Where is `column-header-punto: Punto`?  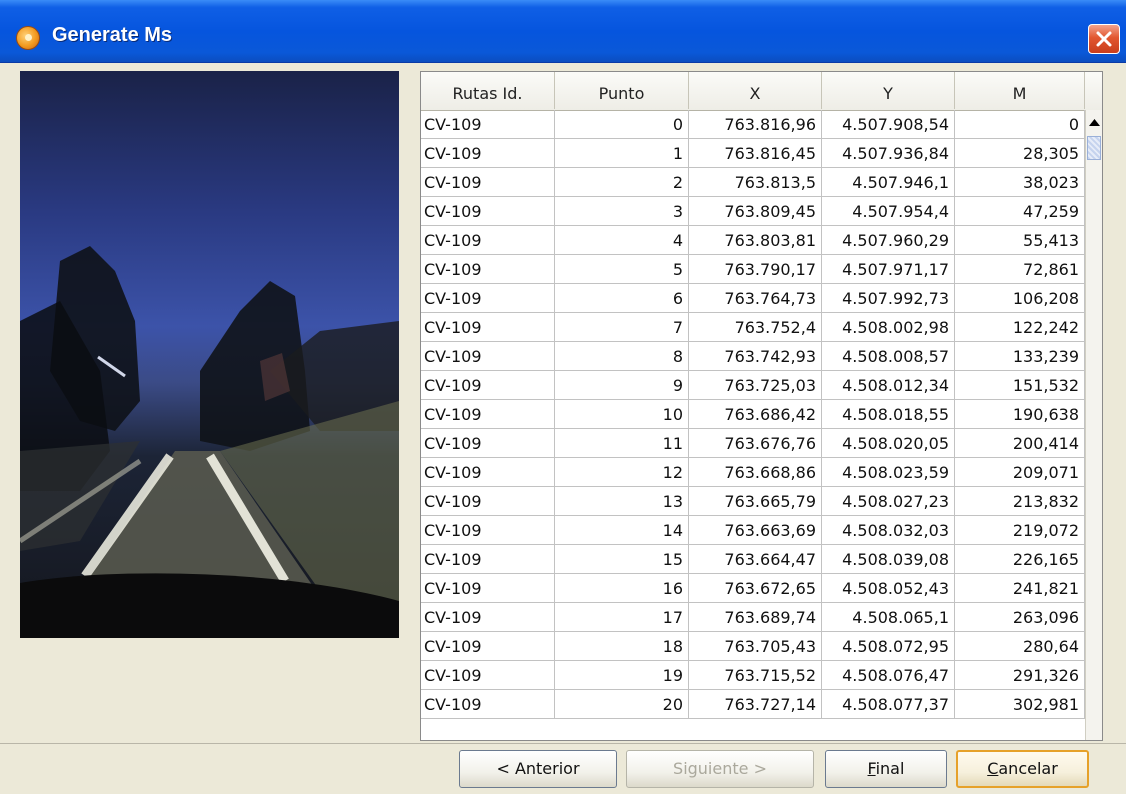
column-header-punto: Punto is located at coordinates (622, 90).